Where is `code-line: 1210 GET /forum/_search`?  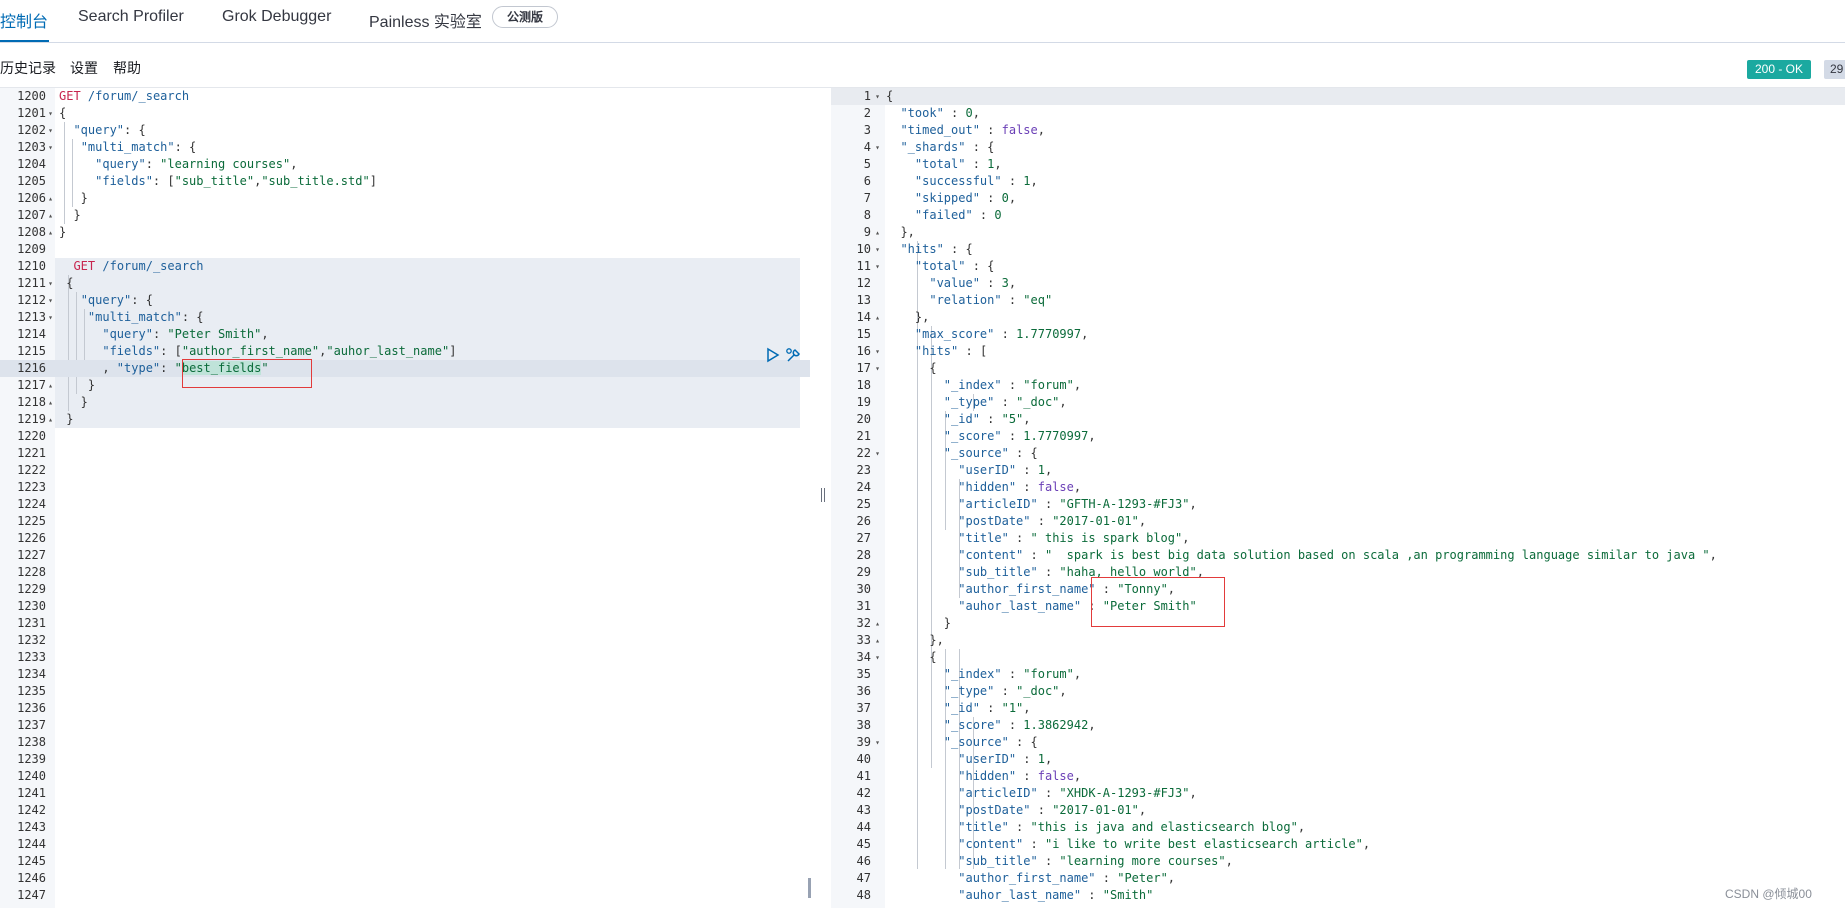 code-line: 1210 GET /forum/_search is located at coordinates (405, 266).